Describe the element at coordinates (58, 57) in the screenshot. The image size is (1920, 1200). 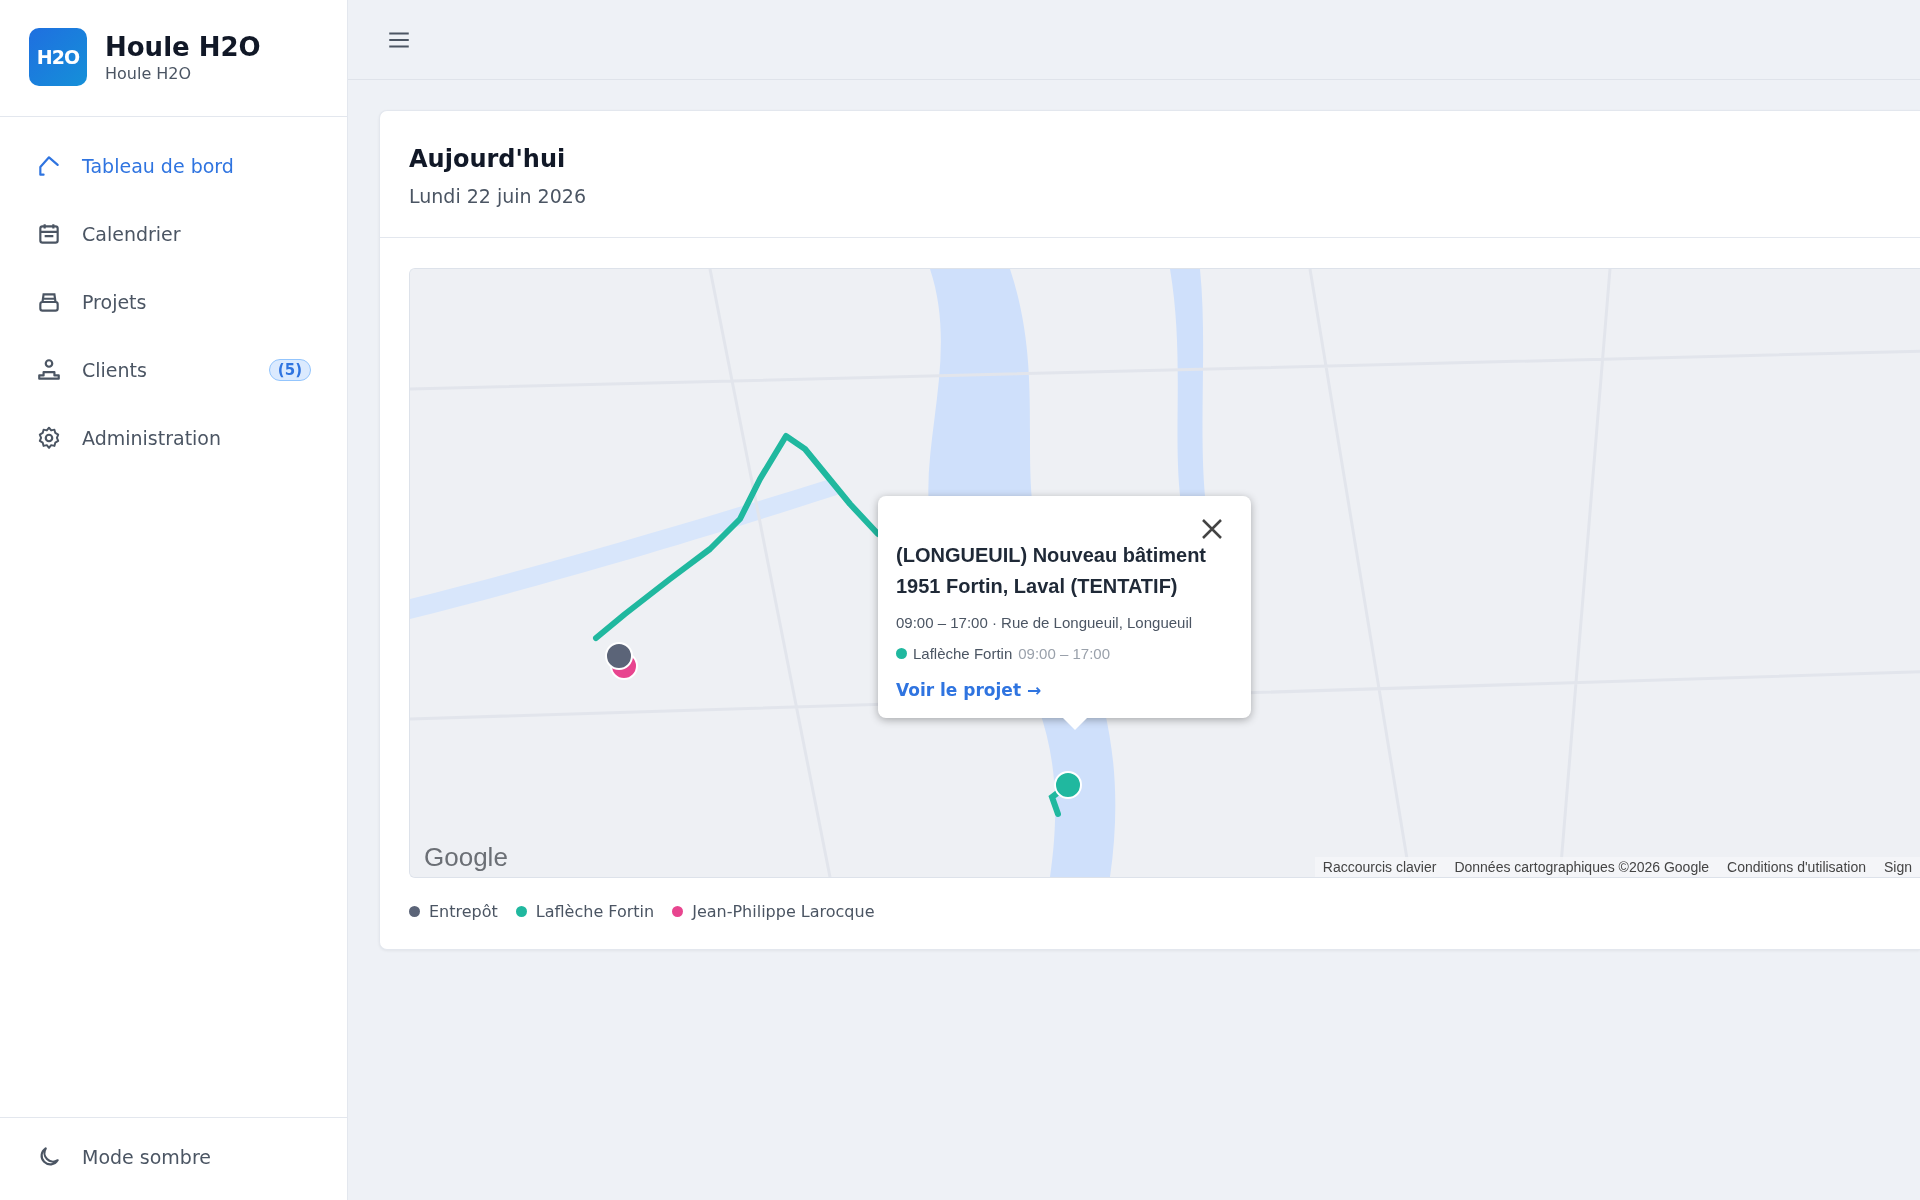
I see `app-logo: H2O` at that location.